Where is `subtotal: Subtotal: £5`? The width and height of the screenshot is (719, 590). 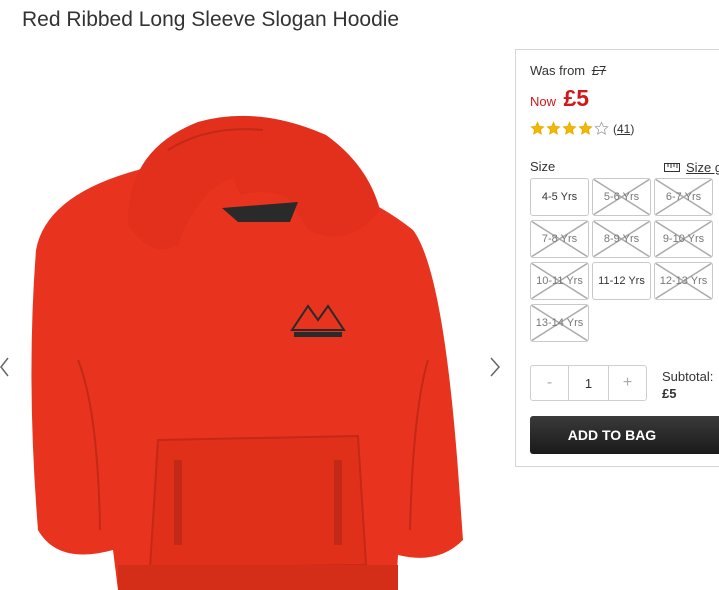
subtotal: Subtotal: £5 is located at coordinates (687, 385).